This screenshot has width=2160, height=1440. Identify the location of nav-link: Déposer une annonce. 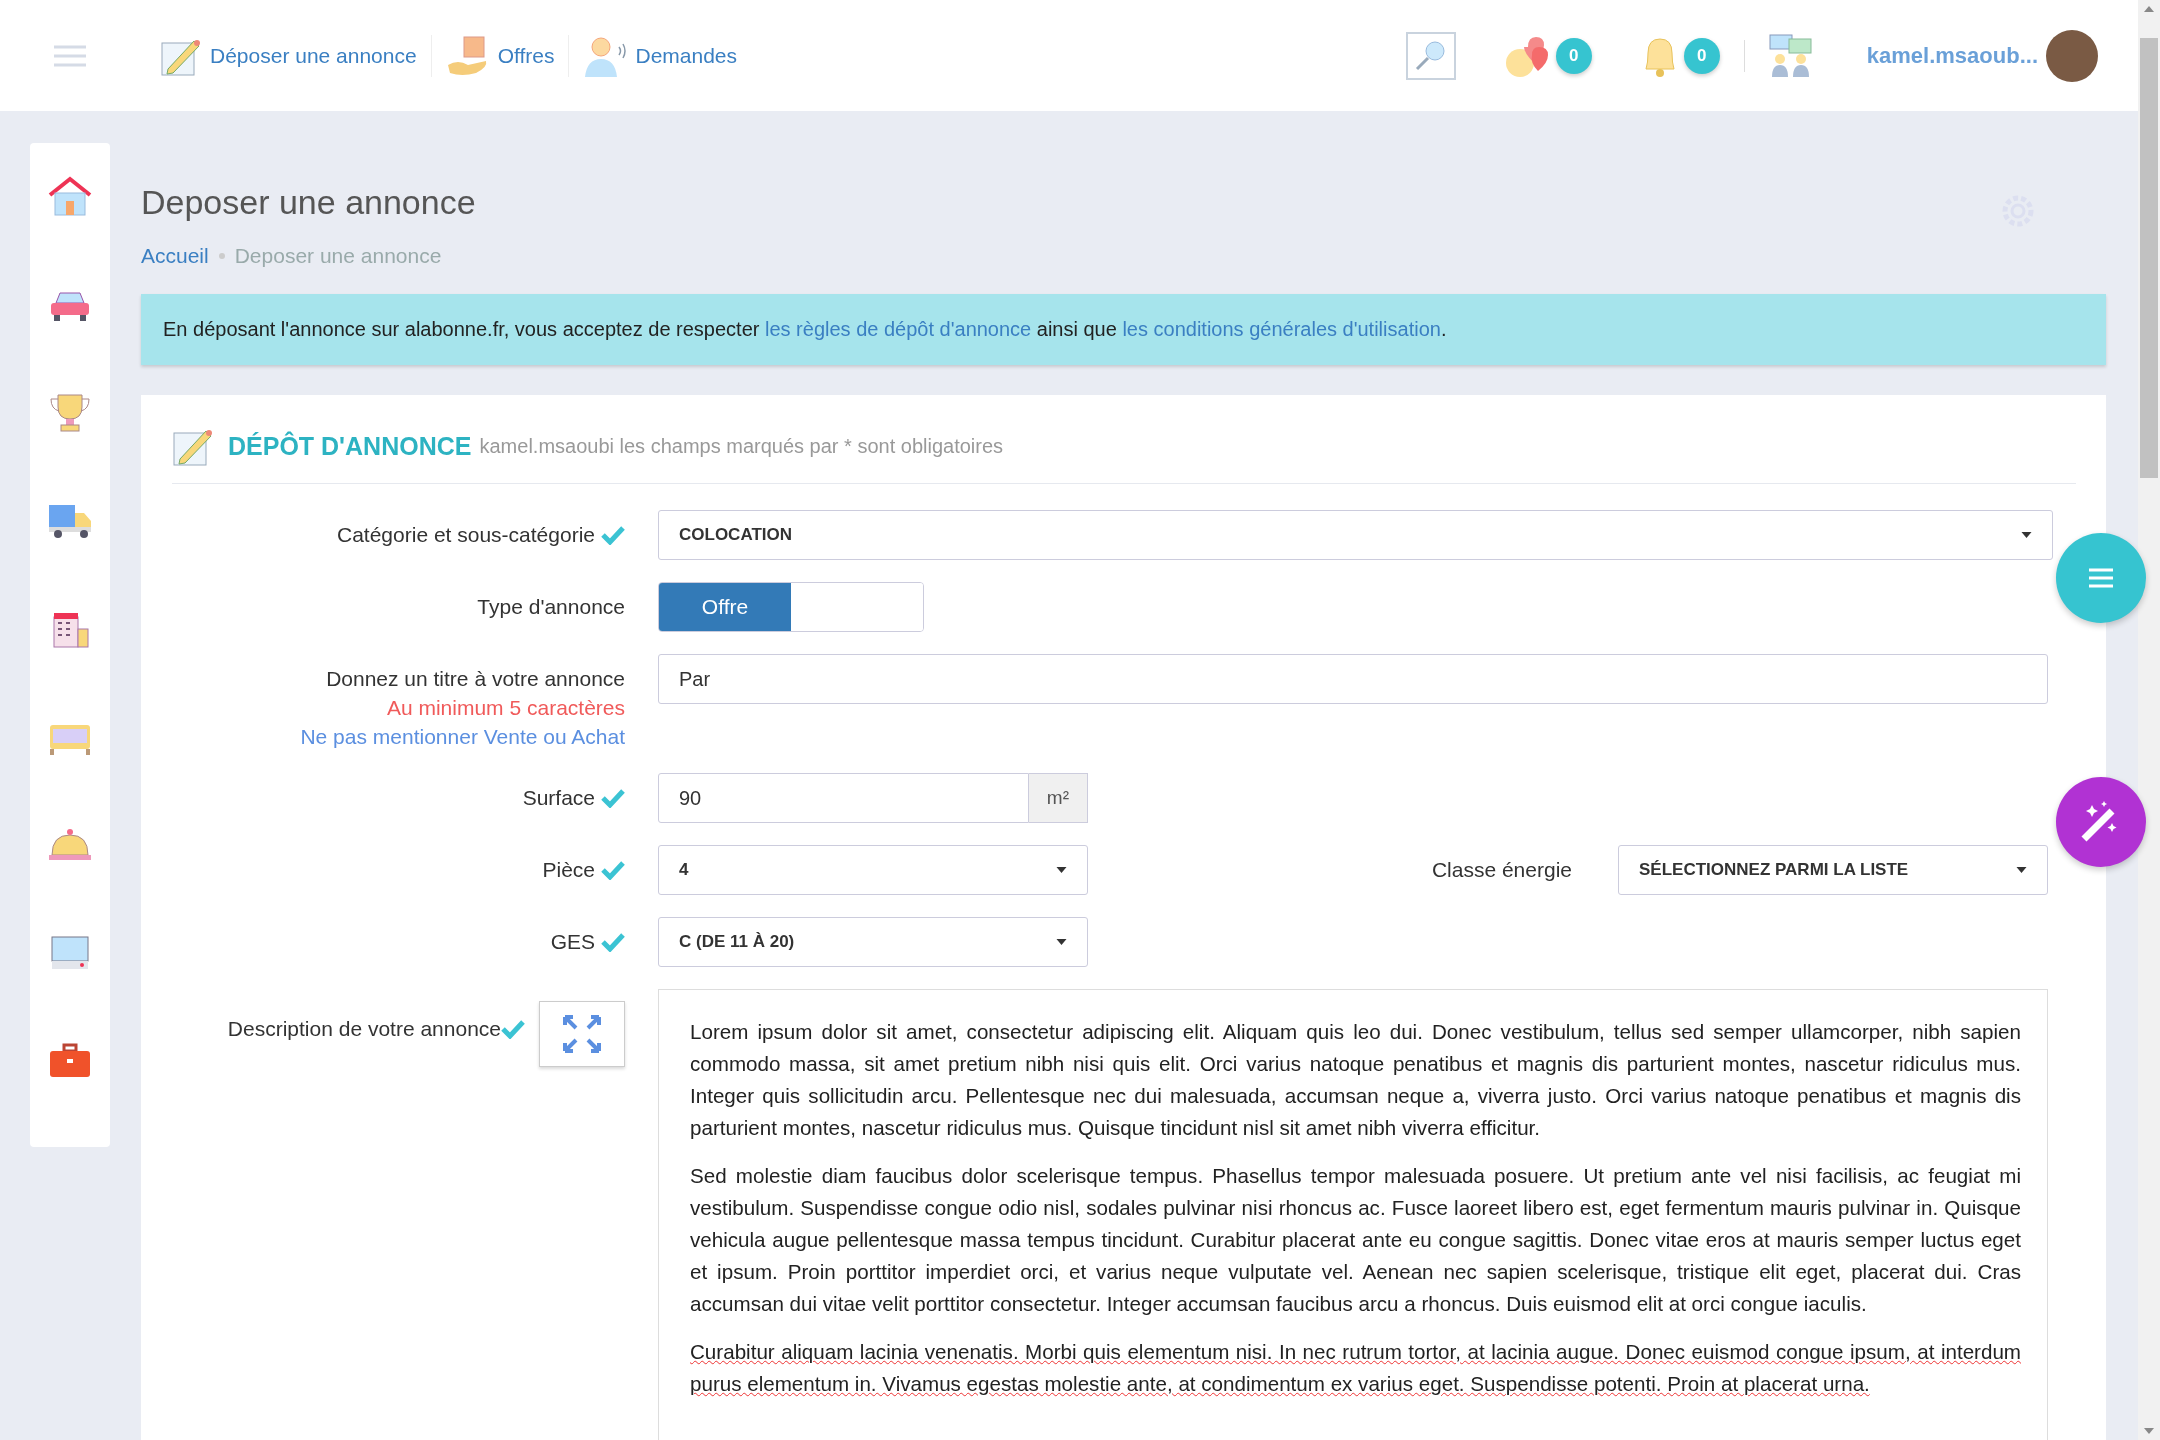
(289, 55).